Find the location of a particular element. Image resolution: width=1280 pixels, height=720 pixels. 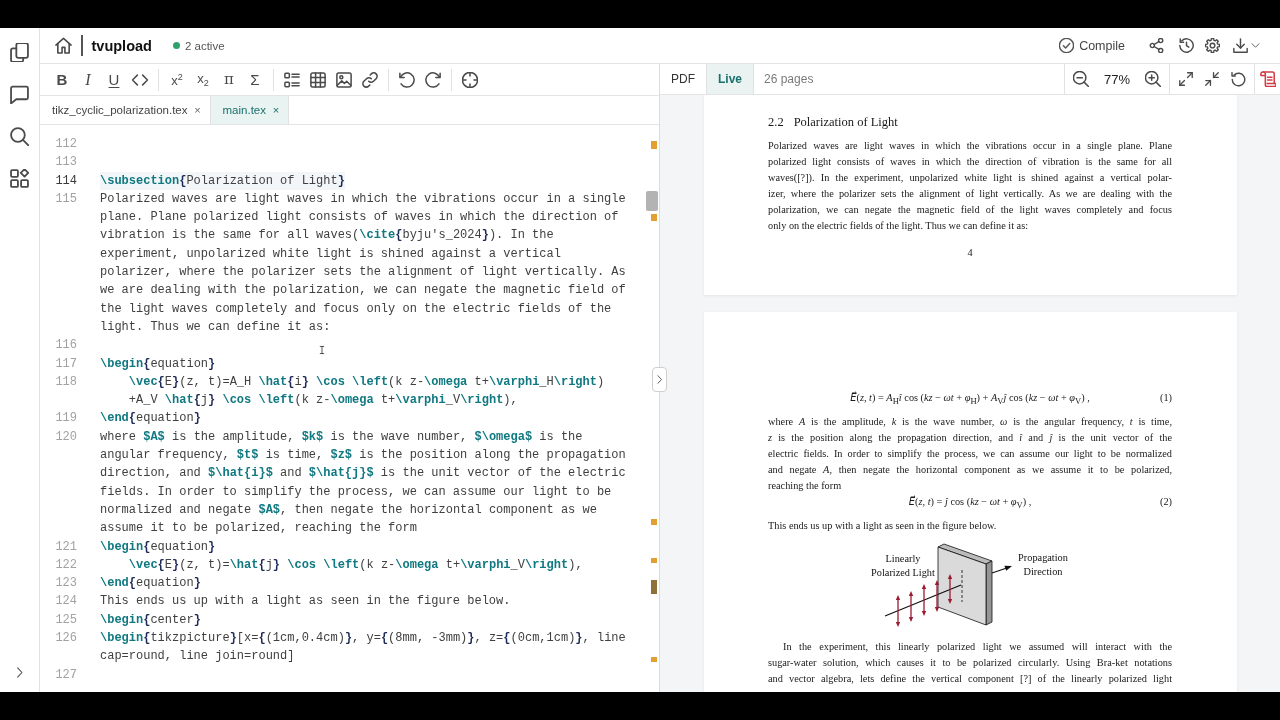

view-tab: Live is located at coordinates (730, 79).